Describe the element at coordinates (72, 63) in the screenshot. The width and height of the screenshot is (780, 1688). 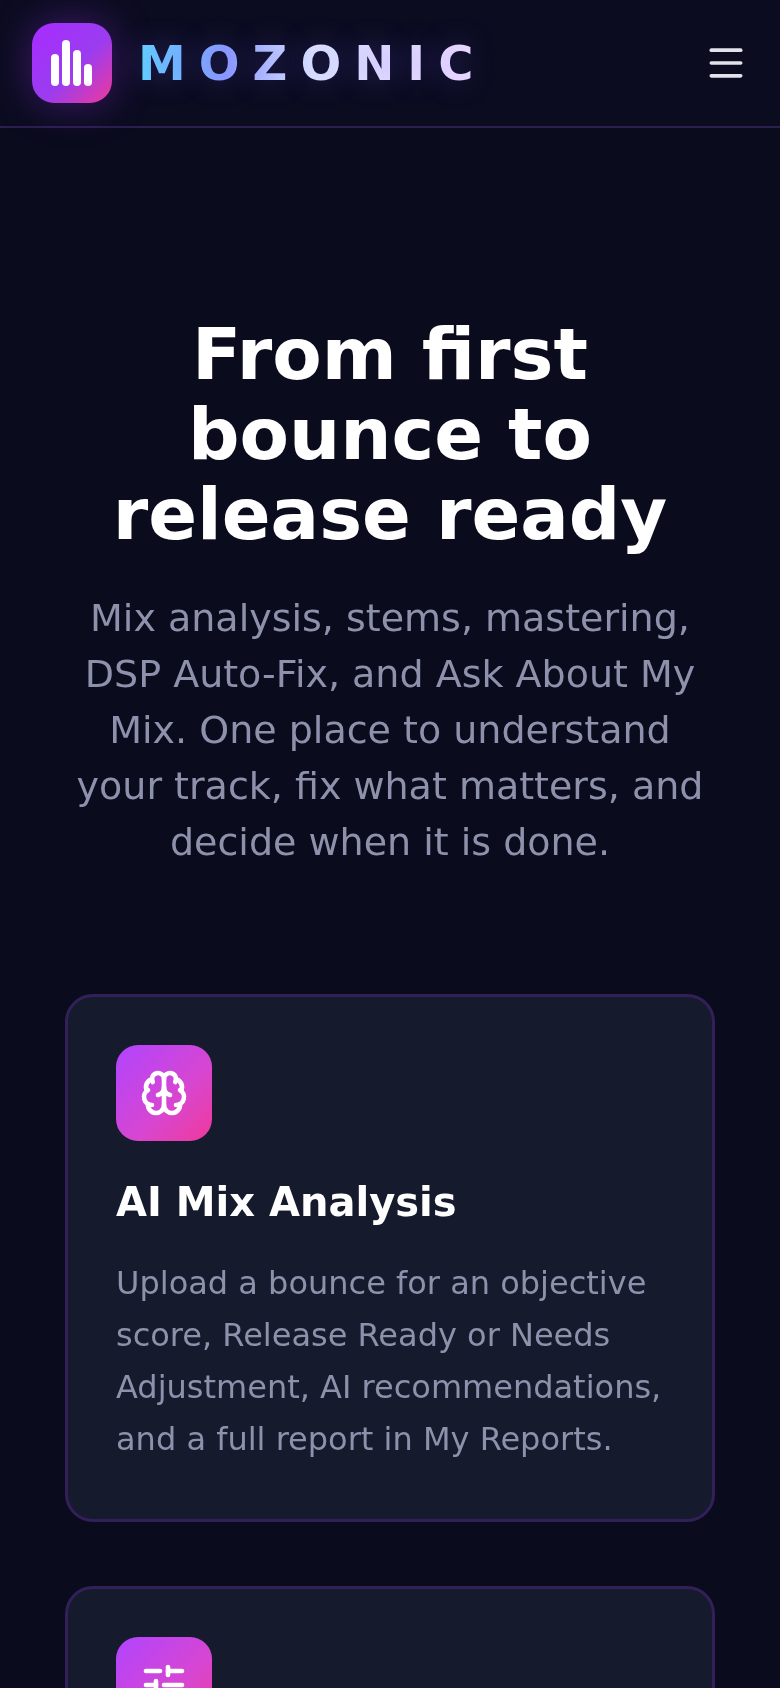
I see `bars-icon` at that location.